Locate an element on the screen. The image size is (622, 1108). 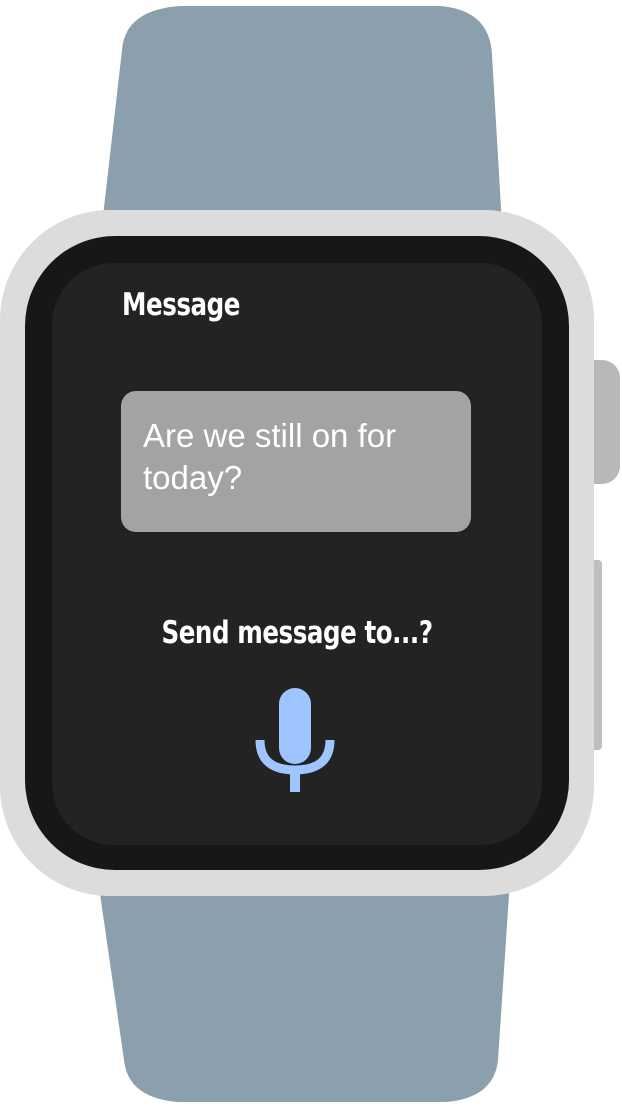
send-prompt: Send message to...? is located at coordinates (297, 633).